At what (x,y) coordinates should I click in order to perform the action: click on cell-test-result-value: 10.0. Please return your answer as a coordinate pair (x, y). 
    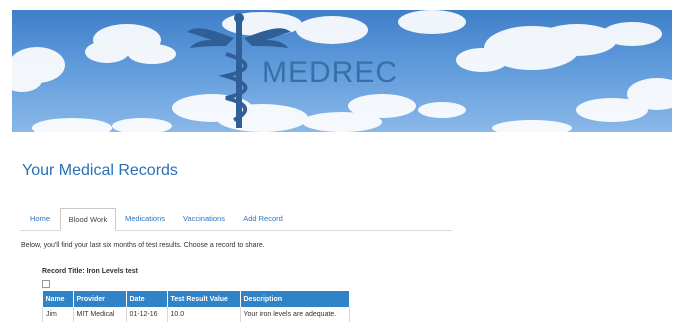
    Looking at the image, I should click on (204, 314).